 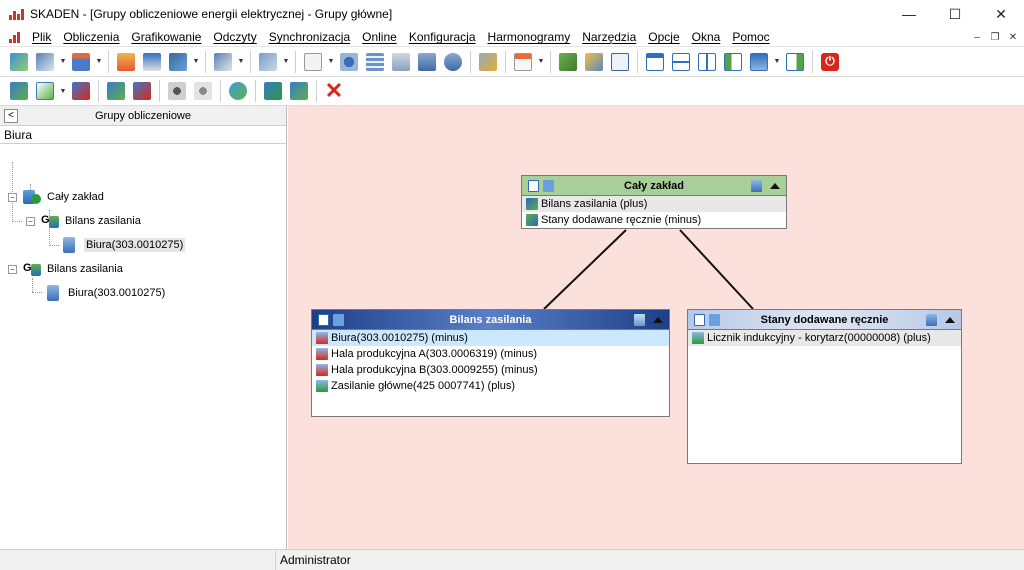 I want to click on add-k-group-icon, so click(x=45, y=91).